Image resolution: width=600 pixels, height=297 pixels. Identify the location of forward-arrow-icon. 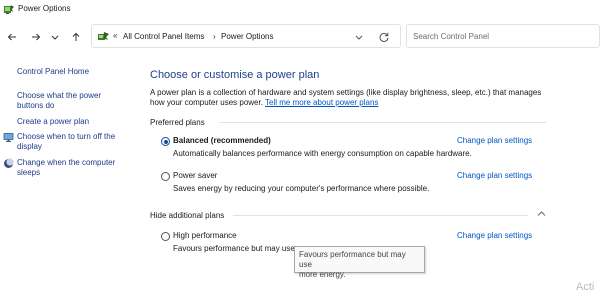
(36, 37).